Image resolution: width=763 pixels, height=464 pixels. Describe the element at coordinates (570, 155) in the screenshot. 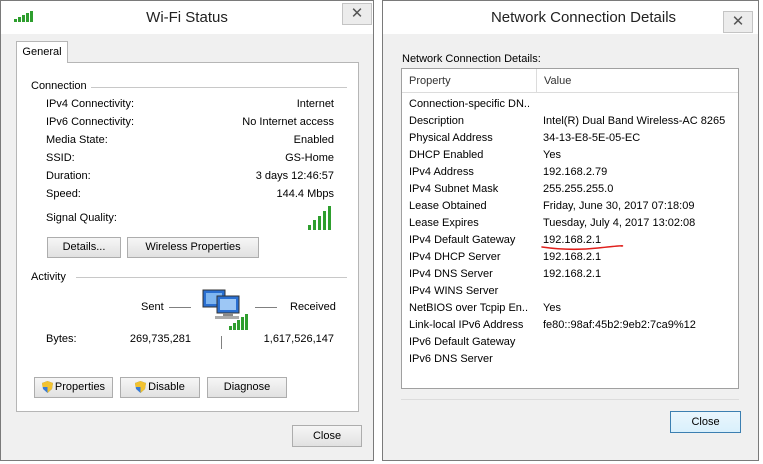

I see `list-item: DHCP Enabled Yes` at that location.